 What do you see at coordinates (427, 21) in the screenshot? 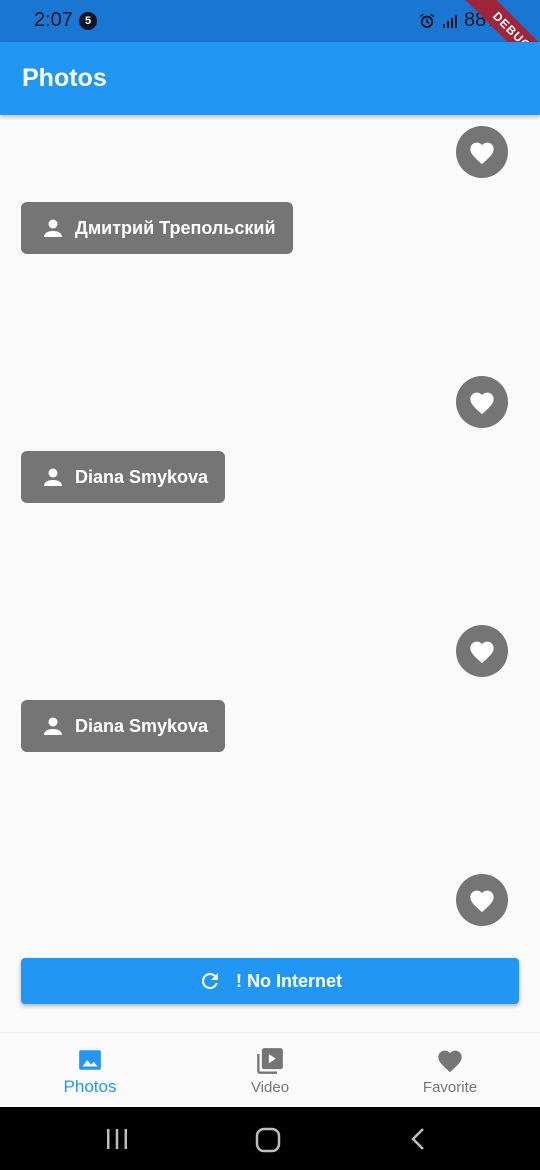
I see `alarm-icon` at bounding box center [427, 21].